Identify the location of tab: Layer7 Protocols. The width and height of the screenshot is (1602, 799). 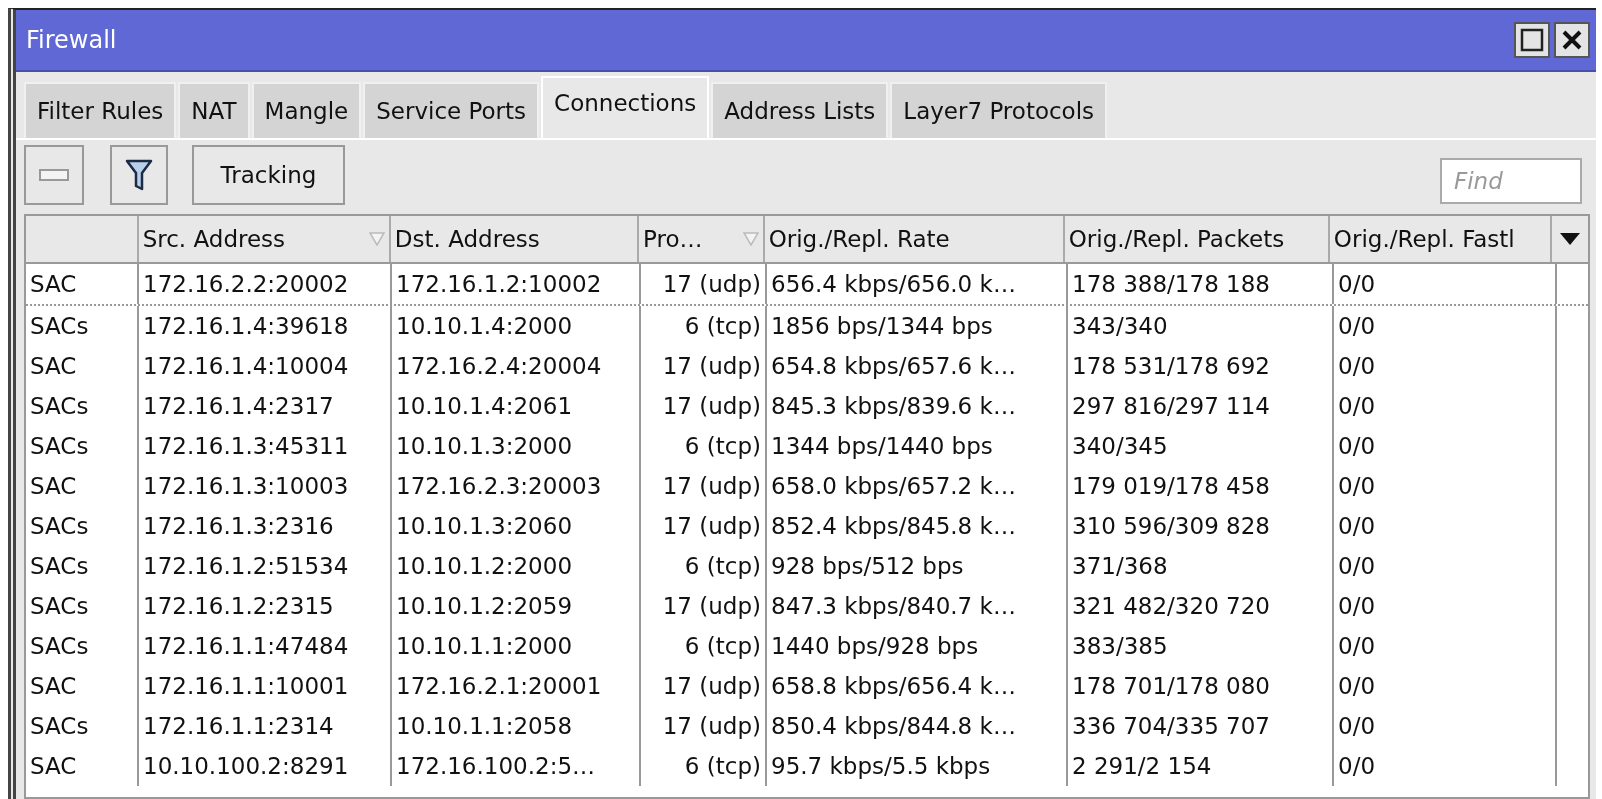
(999, 110).